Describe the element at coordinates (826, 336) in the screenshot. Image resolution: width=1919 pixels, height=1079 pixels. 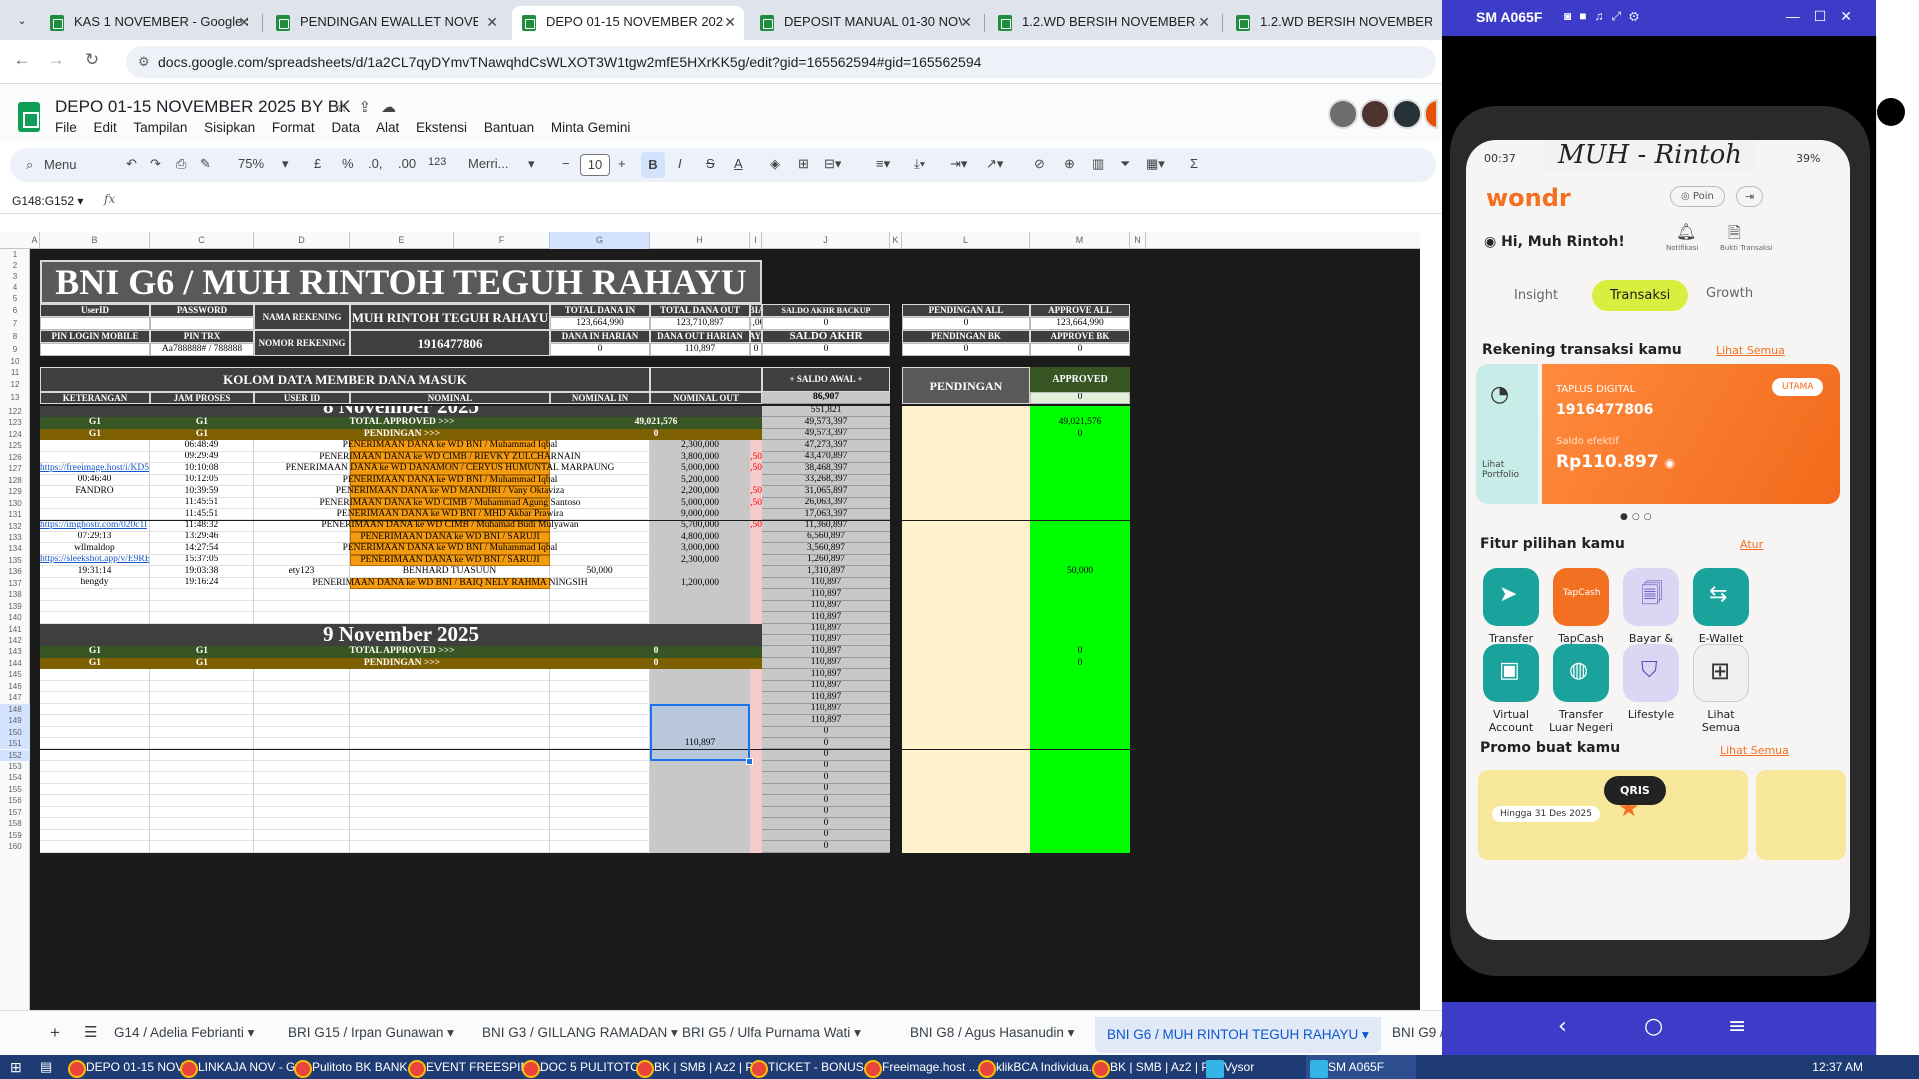
I see `header-saldo-akhr: SALDO AKHR` at that location.